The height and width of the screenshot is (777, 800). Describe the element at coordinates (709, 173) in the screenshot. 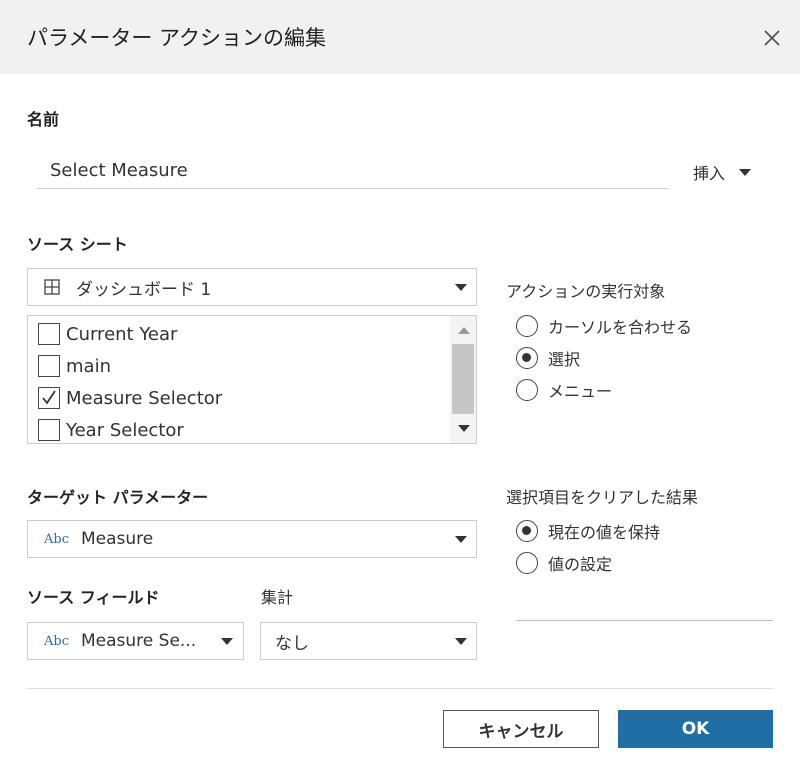

I see `insert-label: 挿入` at that location.